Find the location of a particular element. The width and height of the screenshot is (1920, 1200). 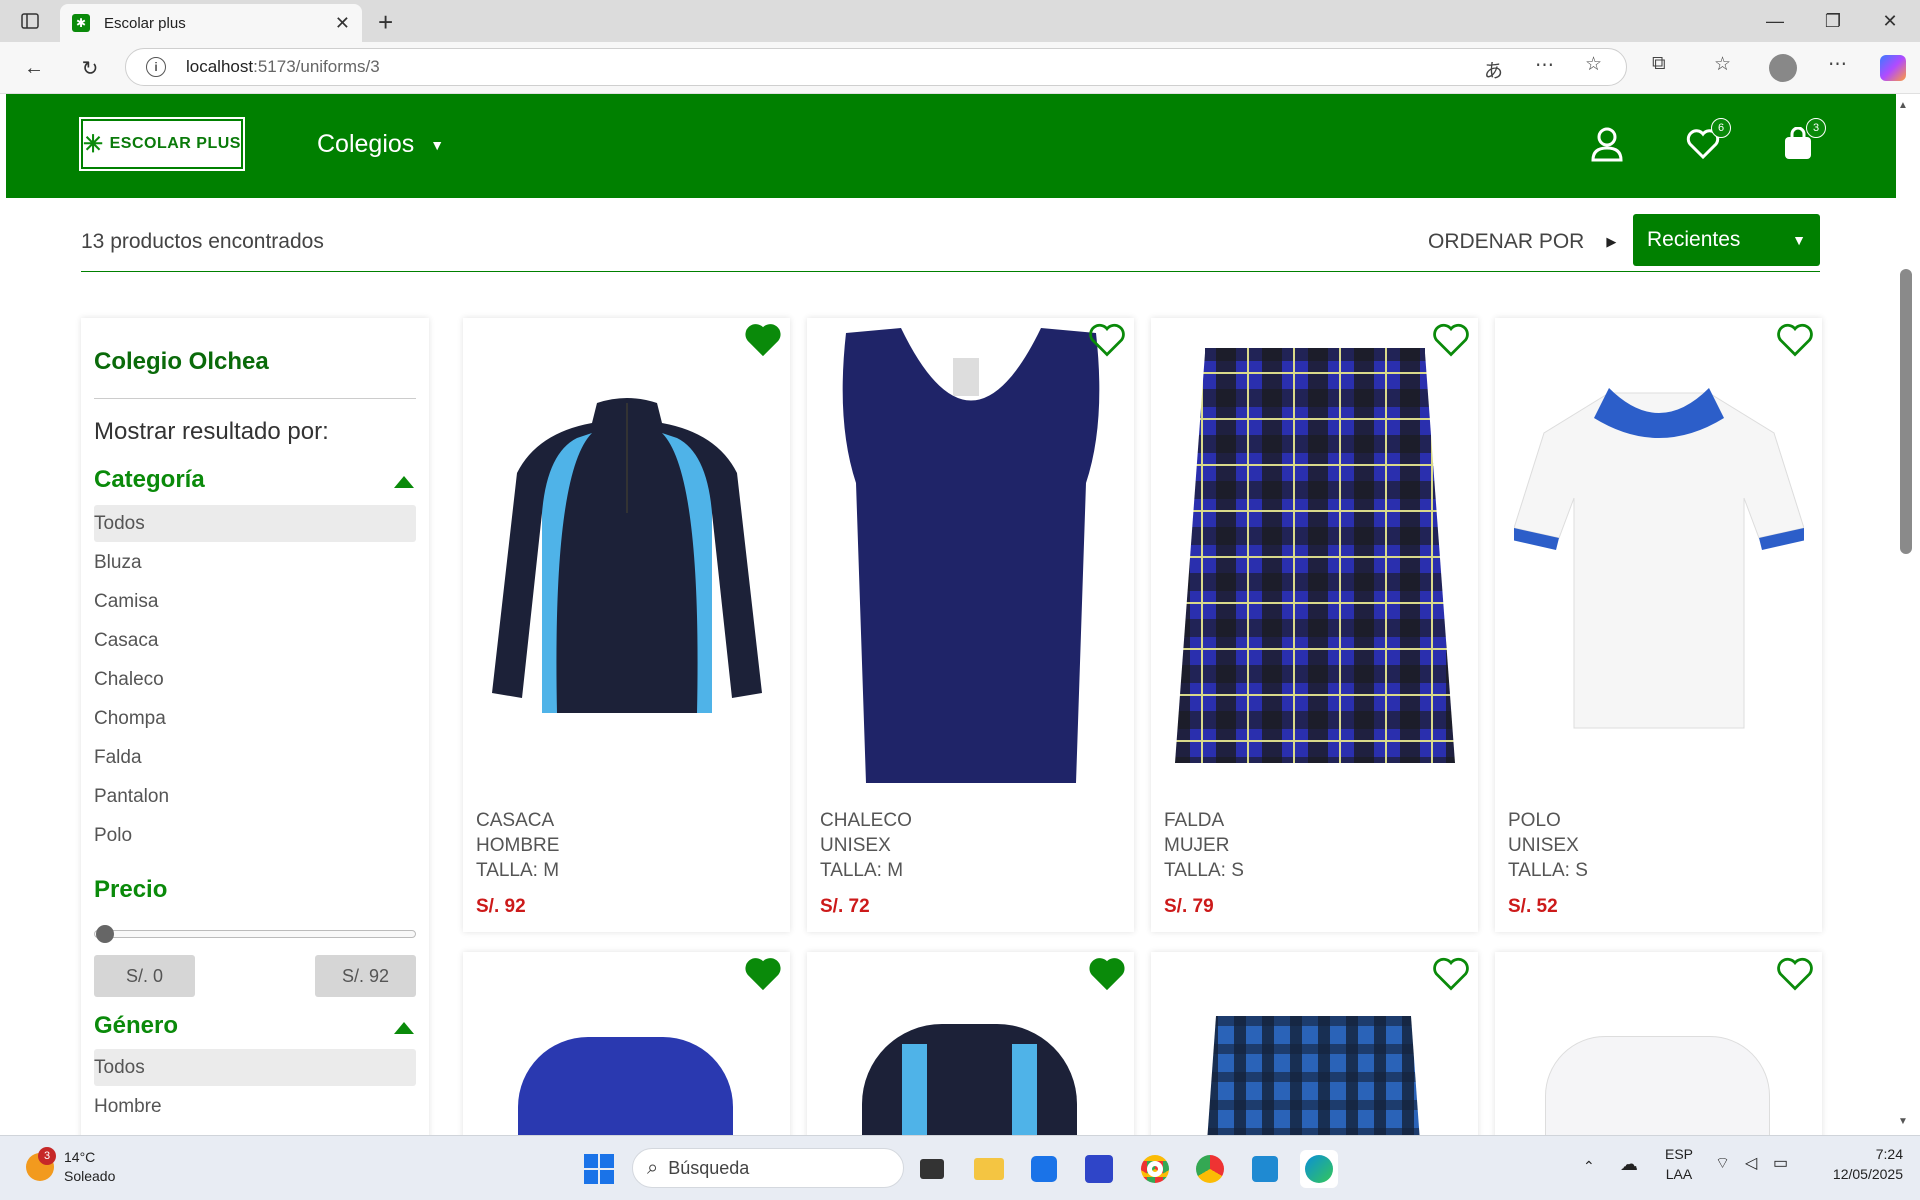

product-card: FALDA MUJER TALLA: S S/. 79 is located at coordinates (1314, 625).